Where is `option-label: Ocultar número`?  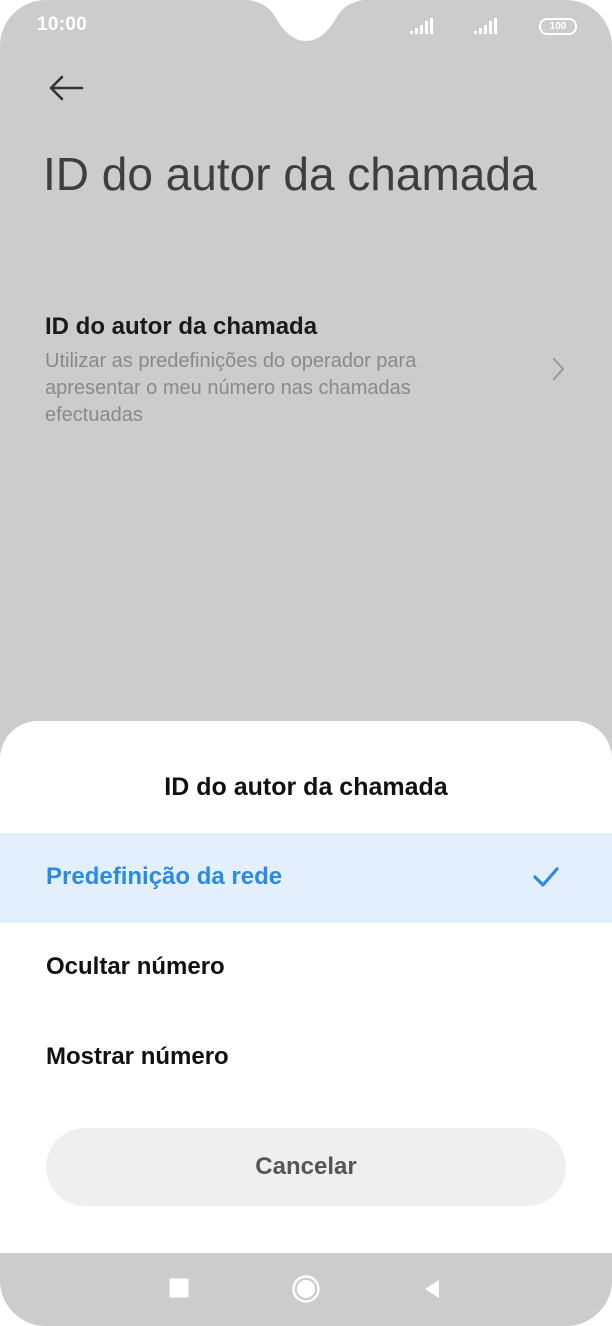 option-label: Ocultar número is located at coordinates (135, 966).